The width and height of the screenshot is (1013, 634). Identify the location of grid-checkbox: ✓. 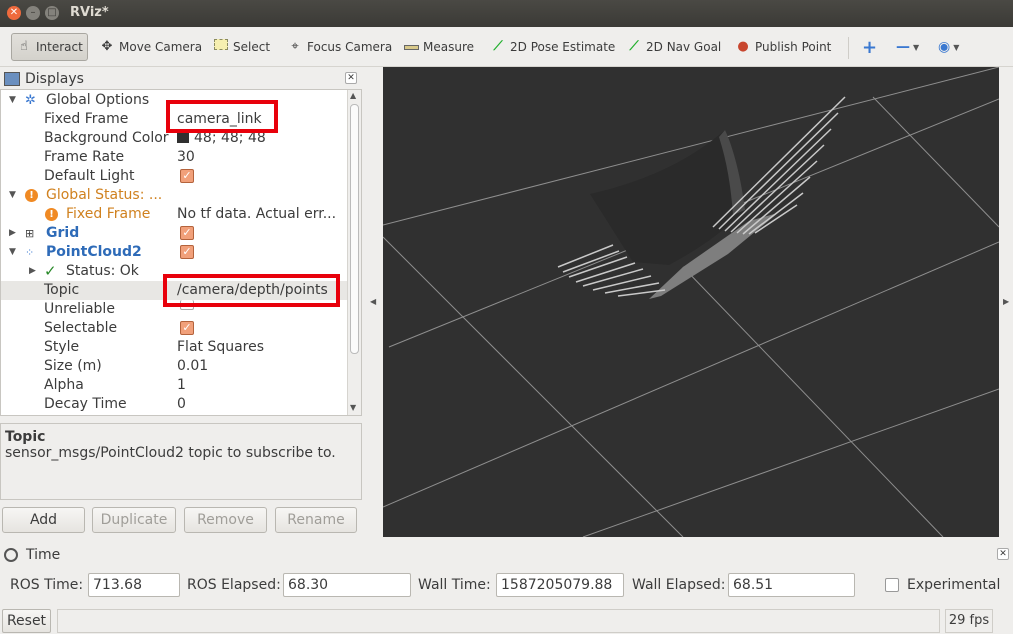
(187, 233).